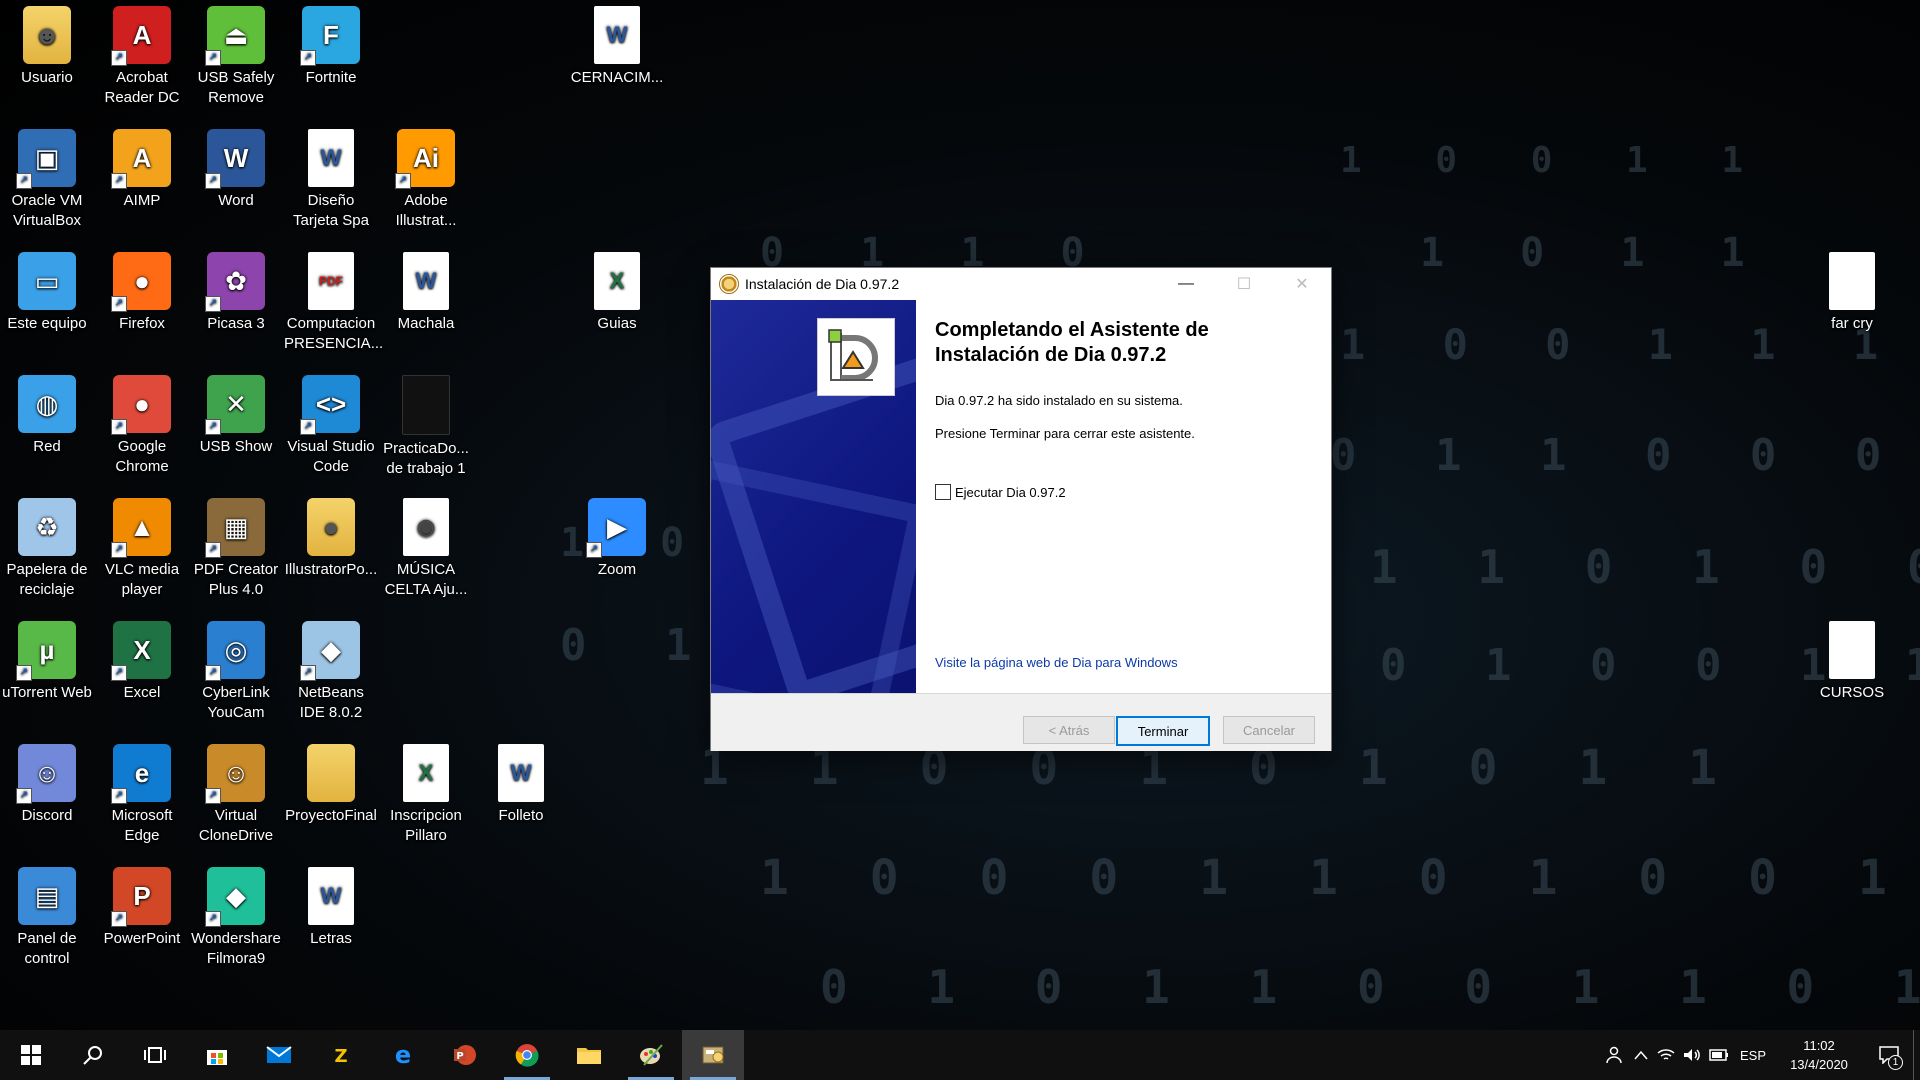 This screenshot has height=1080, width=1920. Describe the element at coordinates (142, 54) in the screenshot. I see `desktop-icon-acrobat: A ↗ Acrobat Reader DC` at that location.